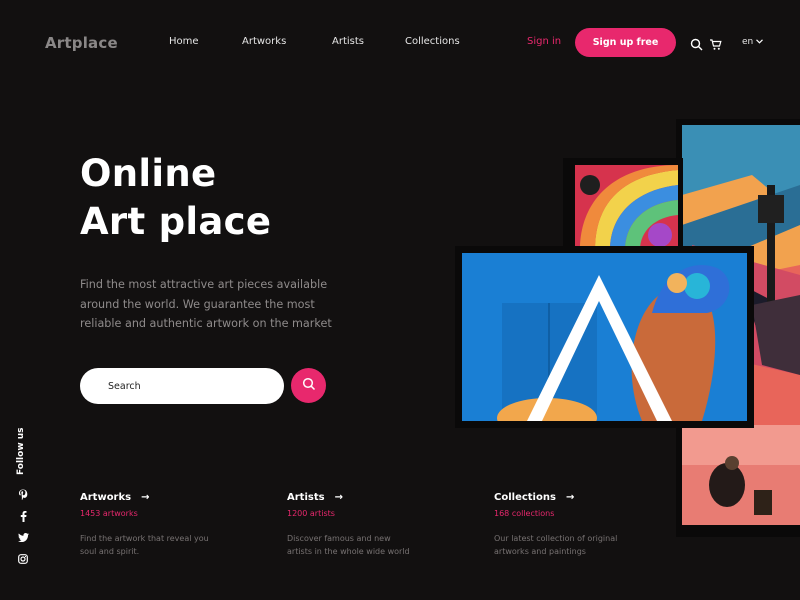 This screenshot has height=600, width=800. I want to click on stat-title: Collections, so click(525, 497).